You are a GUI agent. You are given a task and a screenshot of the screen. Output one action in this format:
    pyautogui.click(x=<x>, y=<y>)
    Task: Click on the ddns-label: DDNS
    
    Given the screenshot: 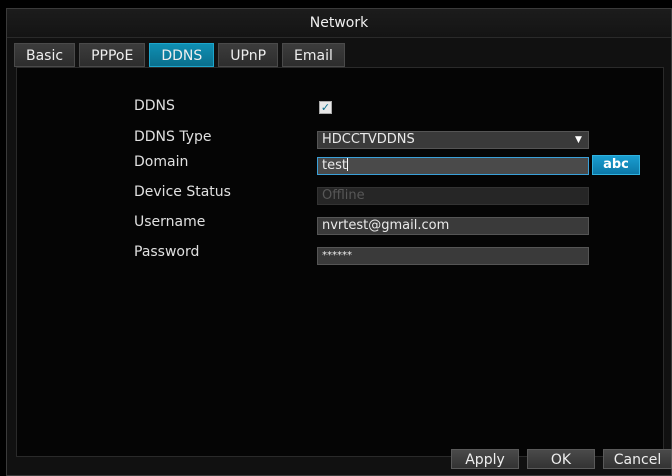 What is the action you would take?
    pyautogui.click(x=154, y=106)
    